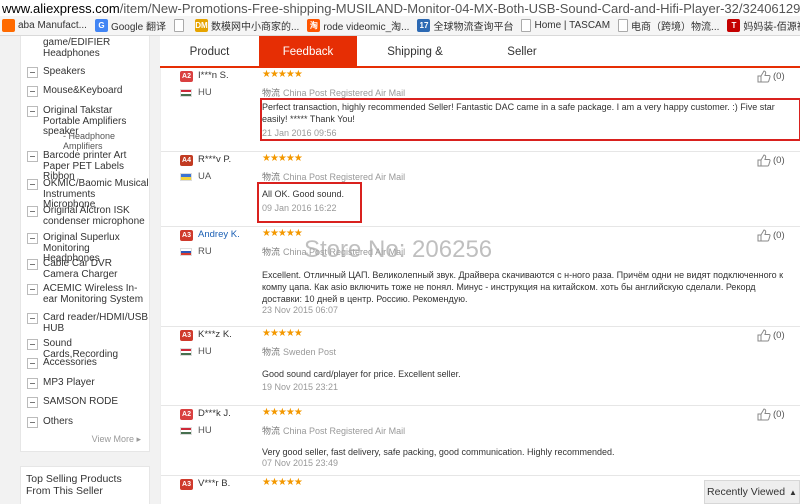 Image resolution: width=800 pixels, height=504 pixels. What do you see at coordinates (314, 25) in the screenshot?
I see `rode-icon: 淘` at bounding box center [314, 25].